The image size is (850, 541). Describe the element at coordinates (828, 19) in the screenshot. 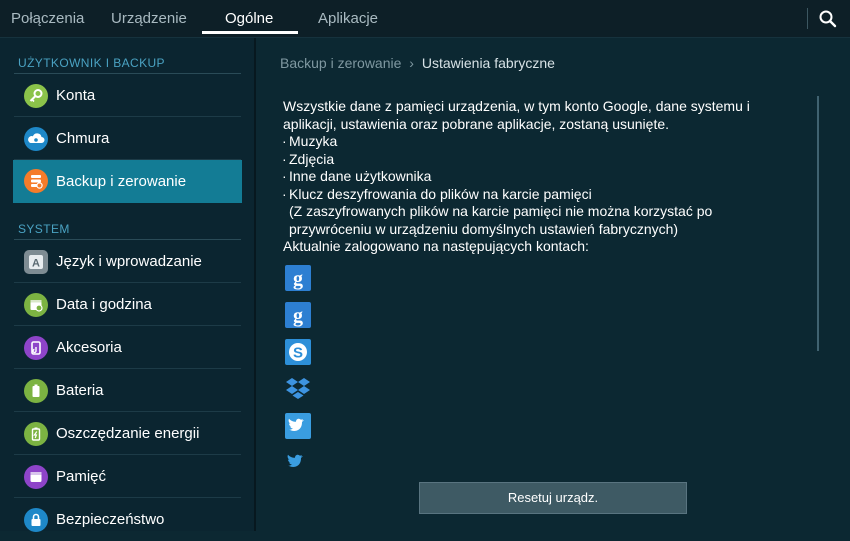

I see `search-icon` at that location.